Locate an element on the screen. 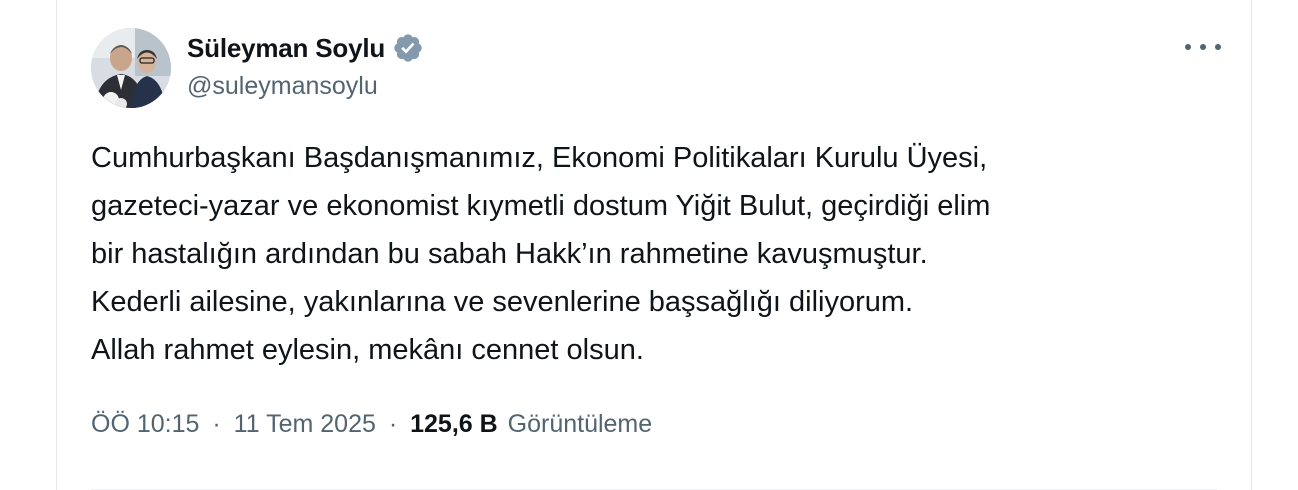 The width and height of the screenshot is (1298, 490). author-display-name: Süleyman Soylu is located at coordinates (286, 48).